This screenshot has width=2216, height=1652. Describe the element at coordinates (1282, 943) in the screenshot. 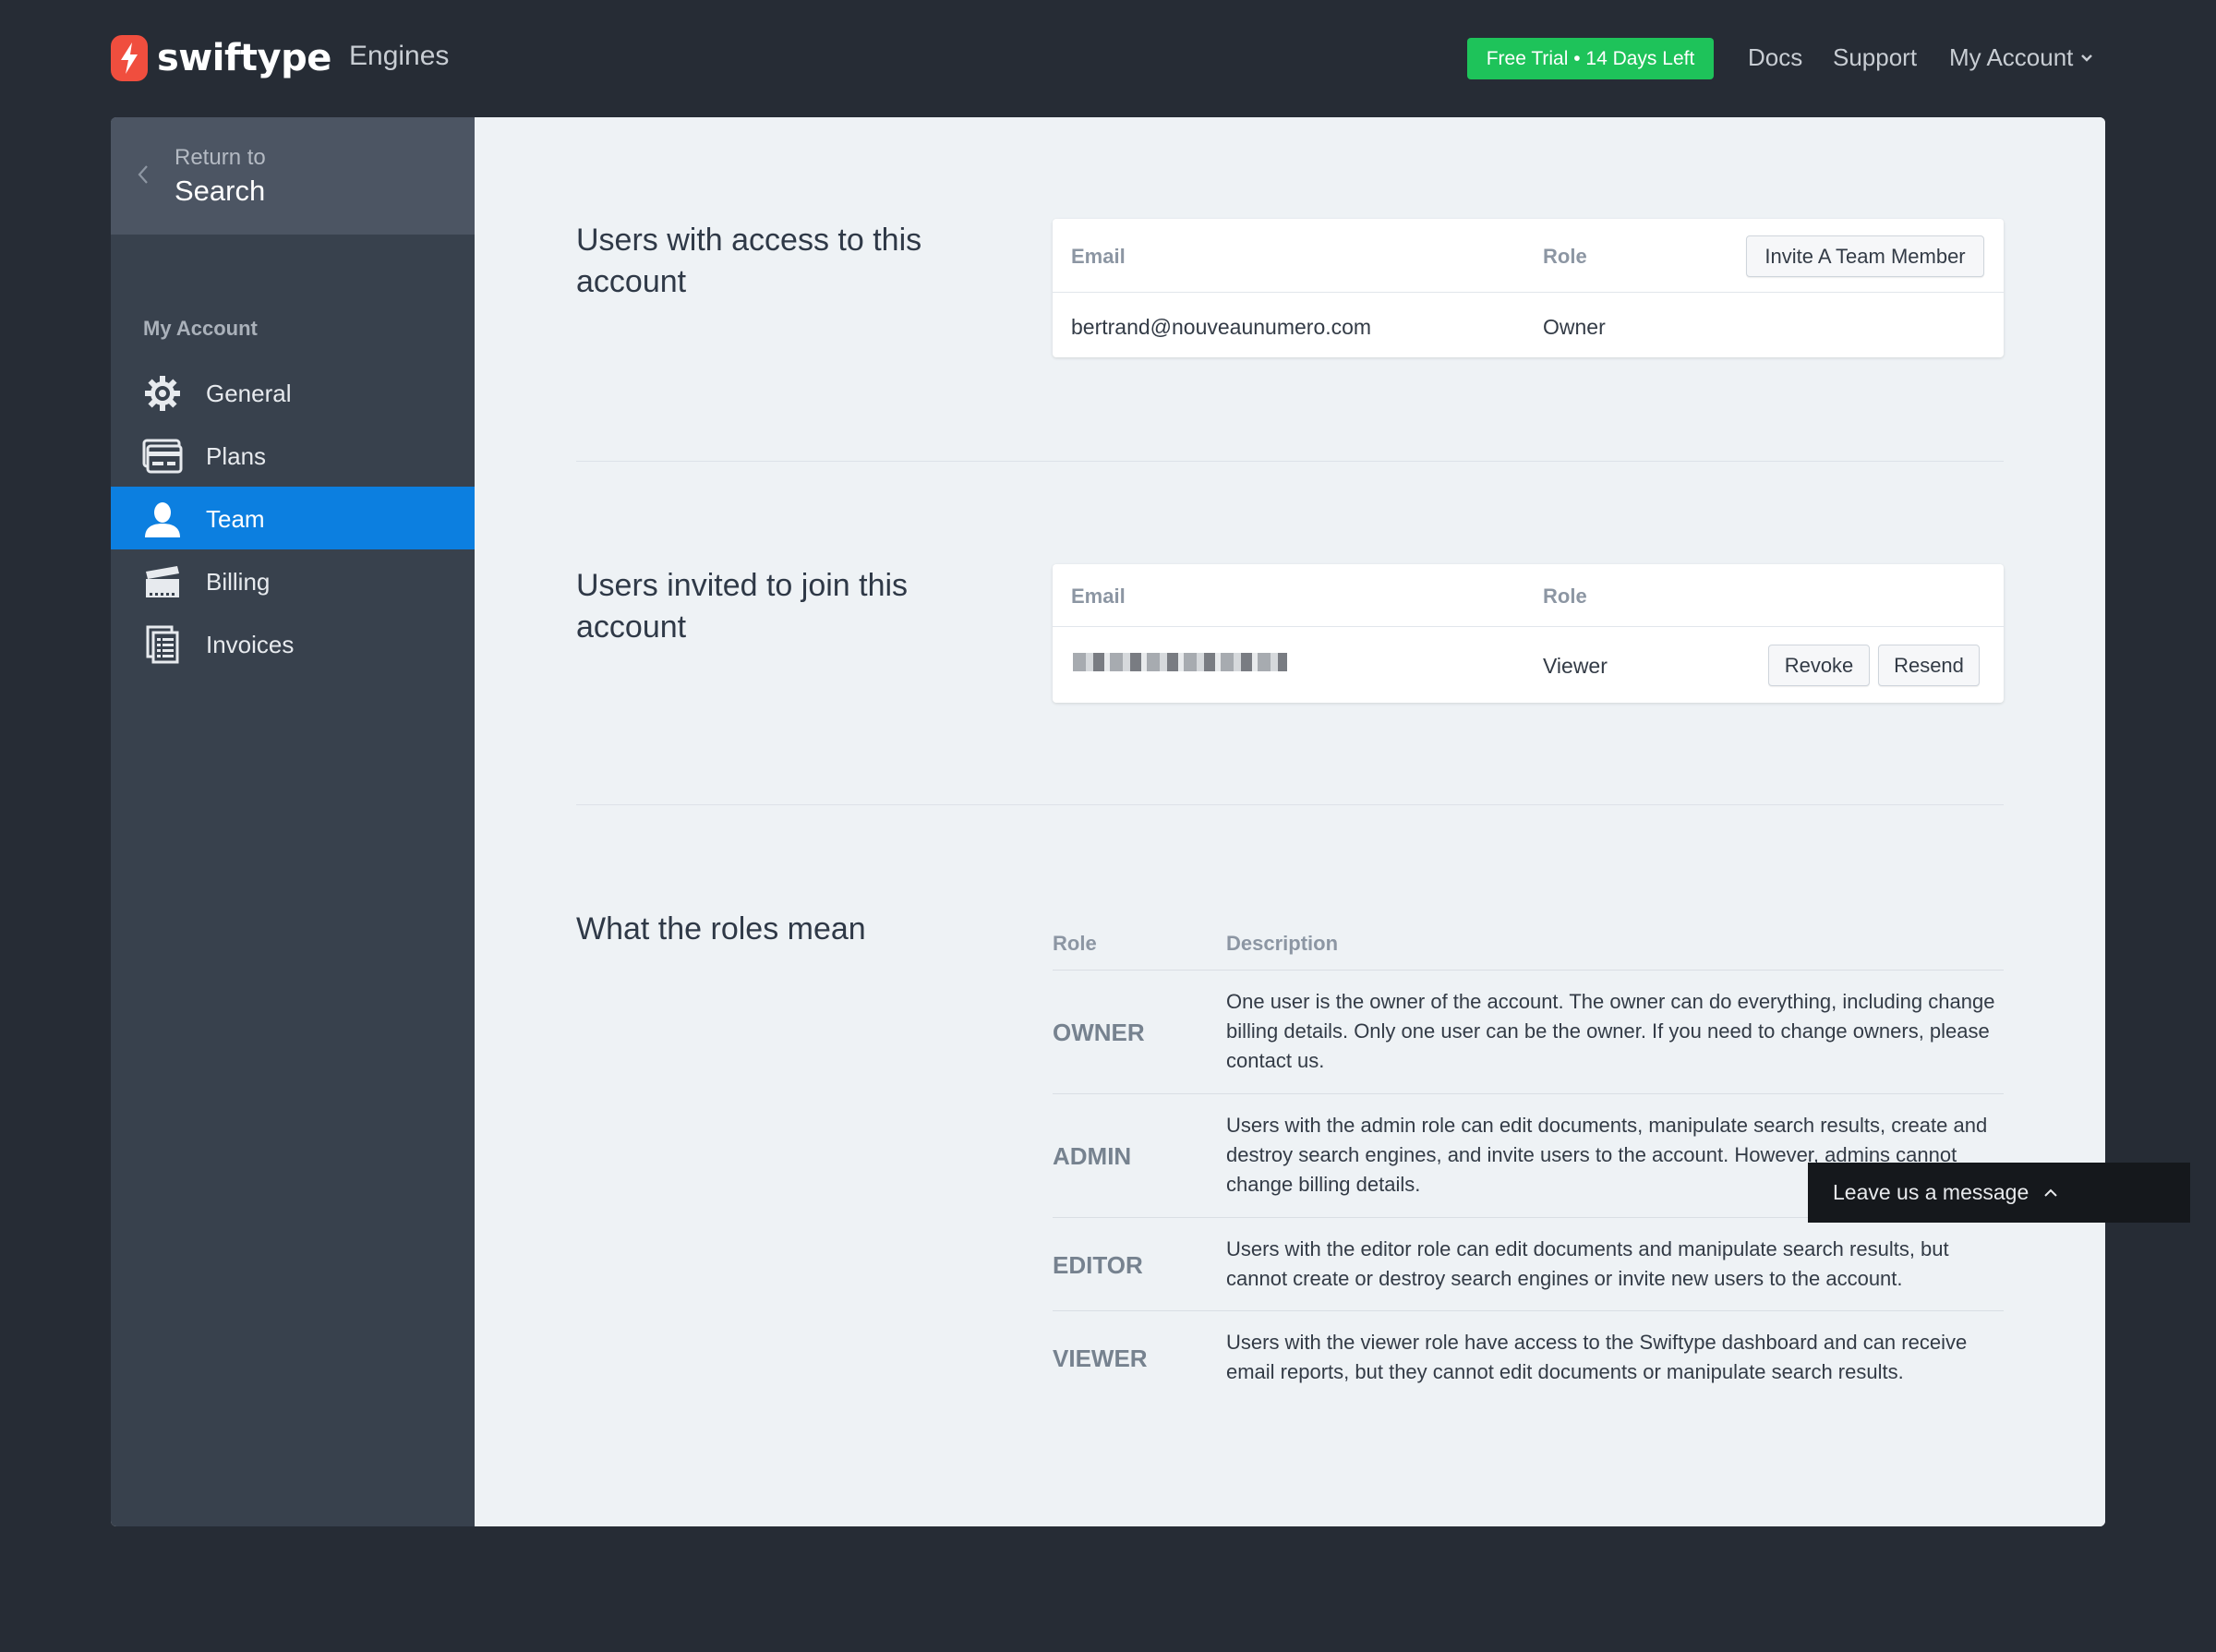

I see `description-column-header: Description` at that location.